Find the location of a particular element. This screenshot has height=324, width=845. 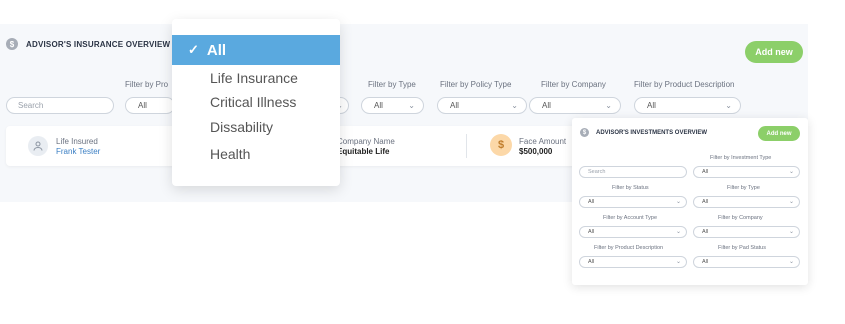

add-new-investment-button: Add new is located at coordinates (779, 133).